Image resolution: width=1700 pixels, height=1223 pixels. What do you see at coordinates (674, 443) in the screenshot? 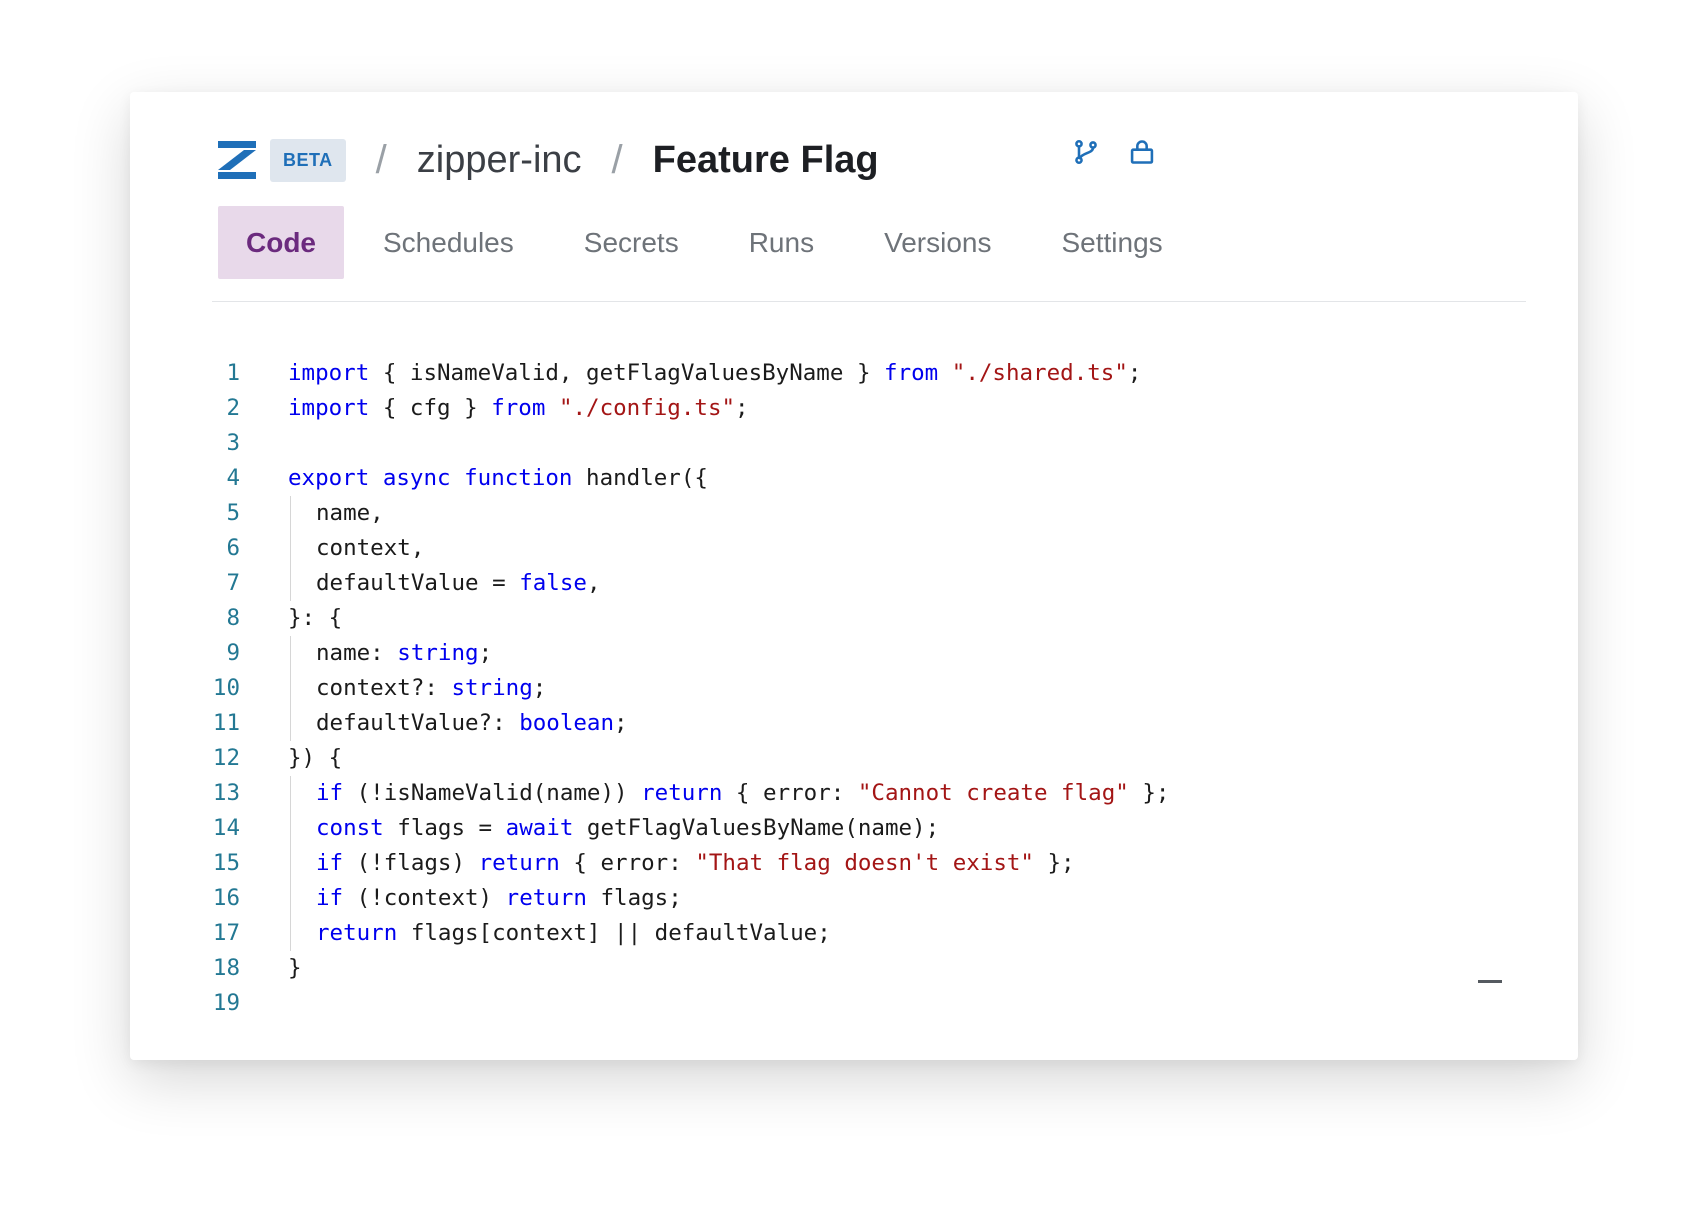
I see `code-line: 3` at bounding box center [674, 443].